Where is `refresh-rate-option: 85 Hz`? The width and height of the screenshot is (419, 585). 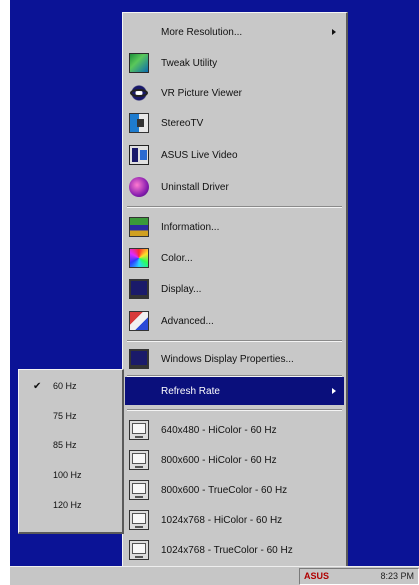 refresh-rate-option: 85 Hz is located at coordinates (70, 446).